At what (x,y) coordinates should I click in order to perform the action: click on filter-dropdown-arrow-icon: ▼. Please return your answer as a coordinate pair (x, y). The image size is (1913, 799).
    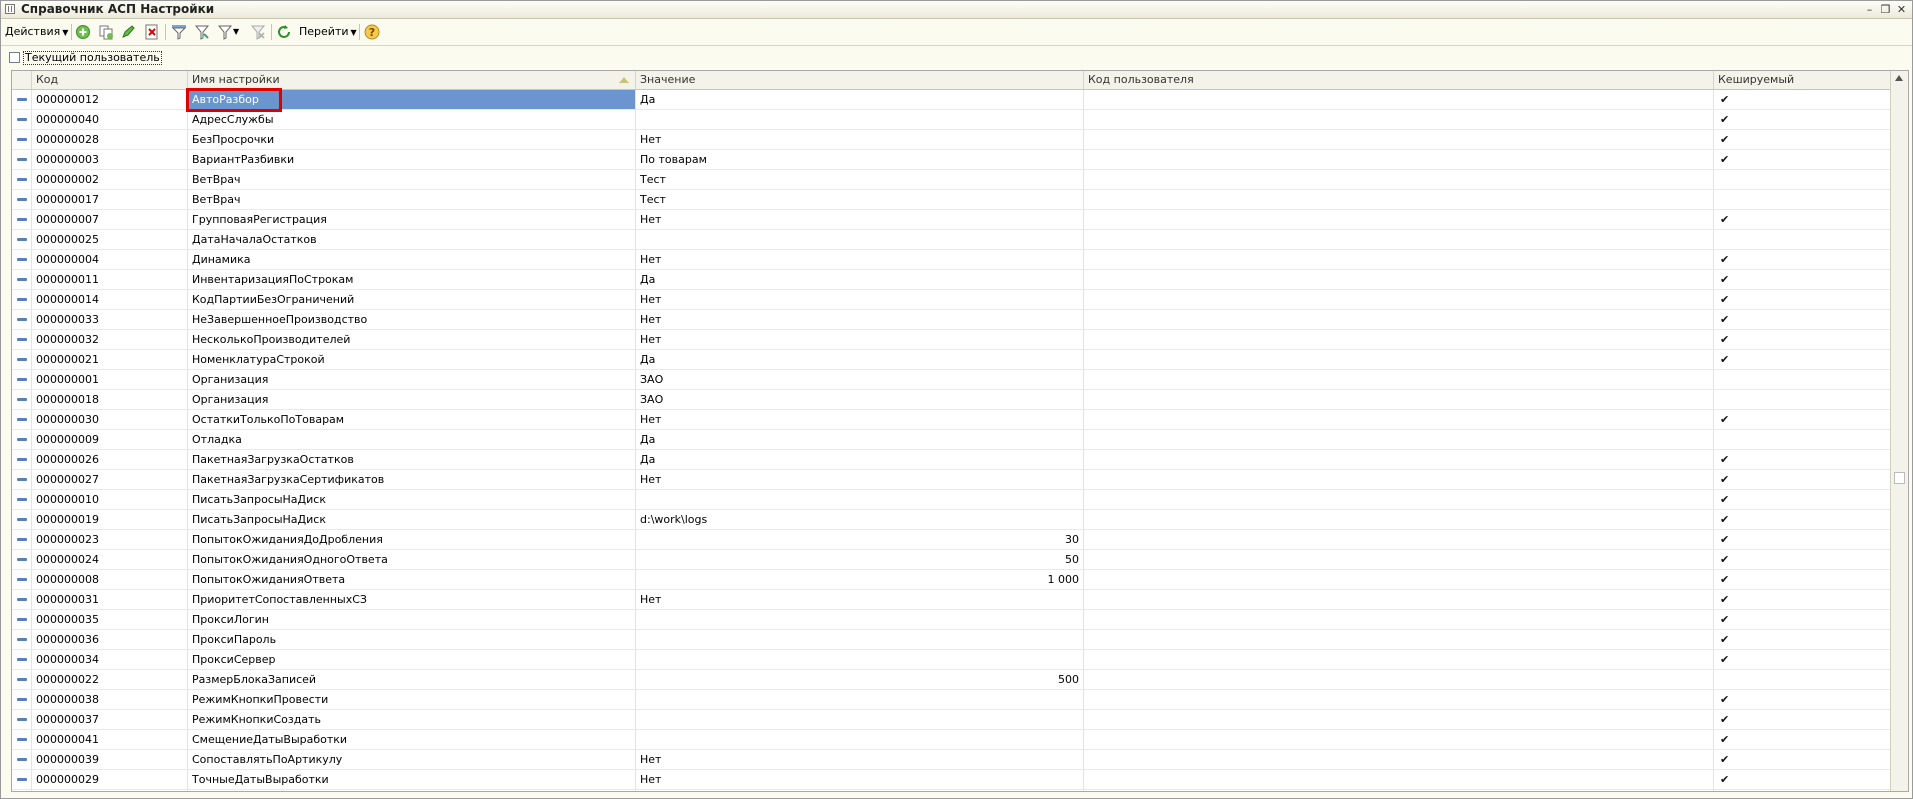
    Looking at the image, I should click on (236, 32).